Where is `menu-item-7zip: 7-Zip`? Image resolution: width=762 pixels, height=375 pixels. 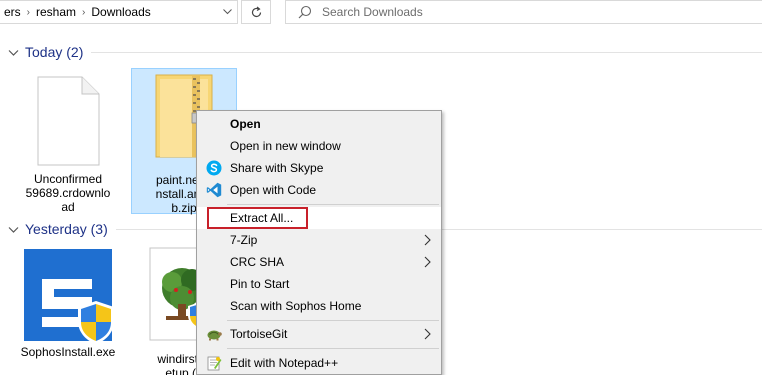 menu-item-7zip: 7-Zip is located at coordinates (319, 240).